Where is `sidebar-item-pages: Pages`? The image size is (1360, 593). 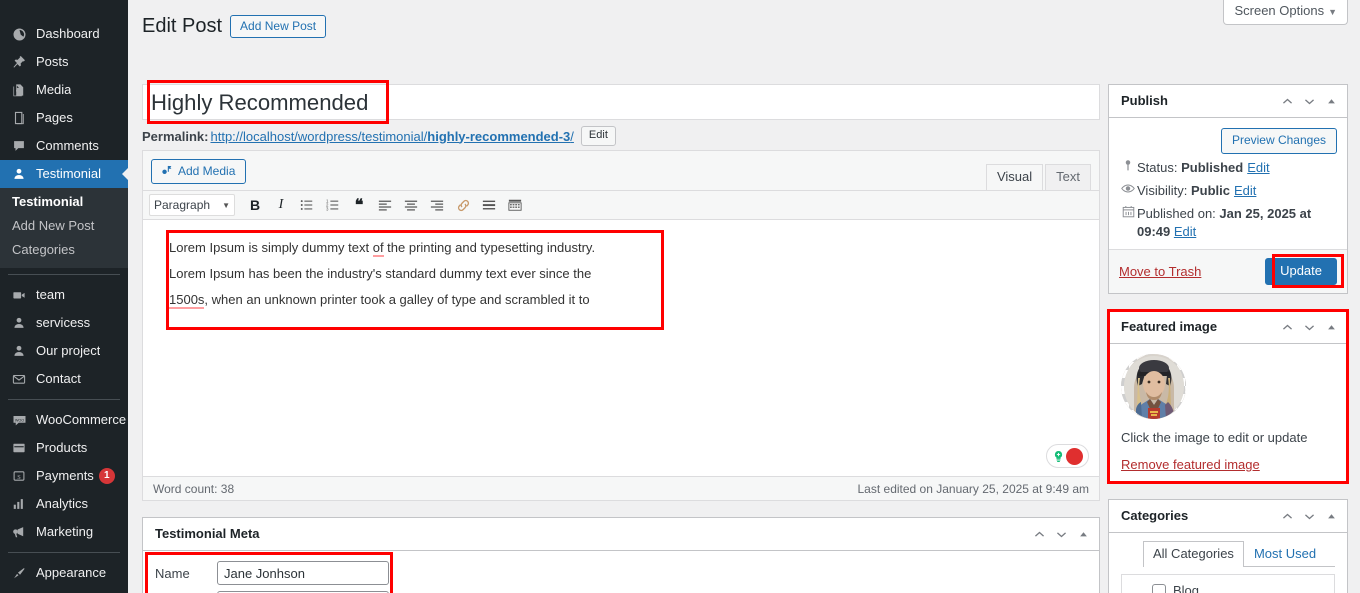
sidebar-item-pages: Pages is located at coordinates (64, 118).